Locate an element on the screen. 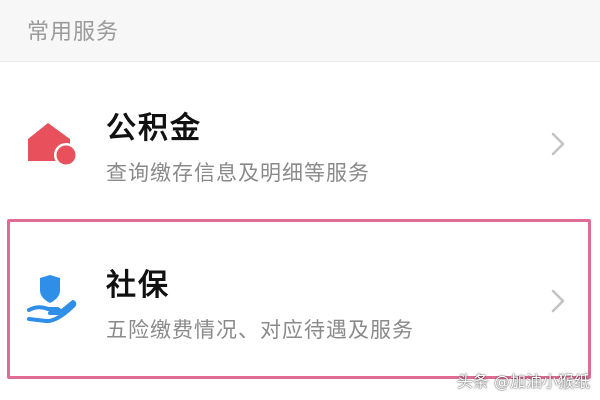  service-title: 公积金 is located at coordinates (154, 128).